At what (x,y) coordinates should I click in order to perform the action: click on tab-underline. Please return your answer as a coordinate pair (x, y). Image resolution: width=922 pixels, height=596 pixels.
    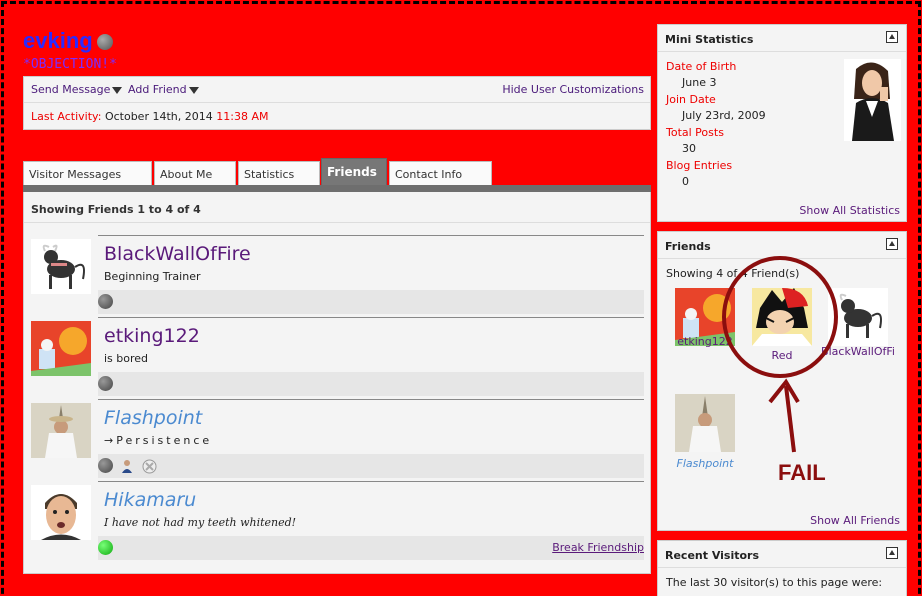
    Looking at the image, I should click on (337, 188).